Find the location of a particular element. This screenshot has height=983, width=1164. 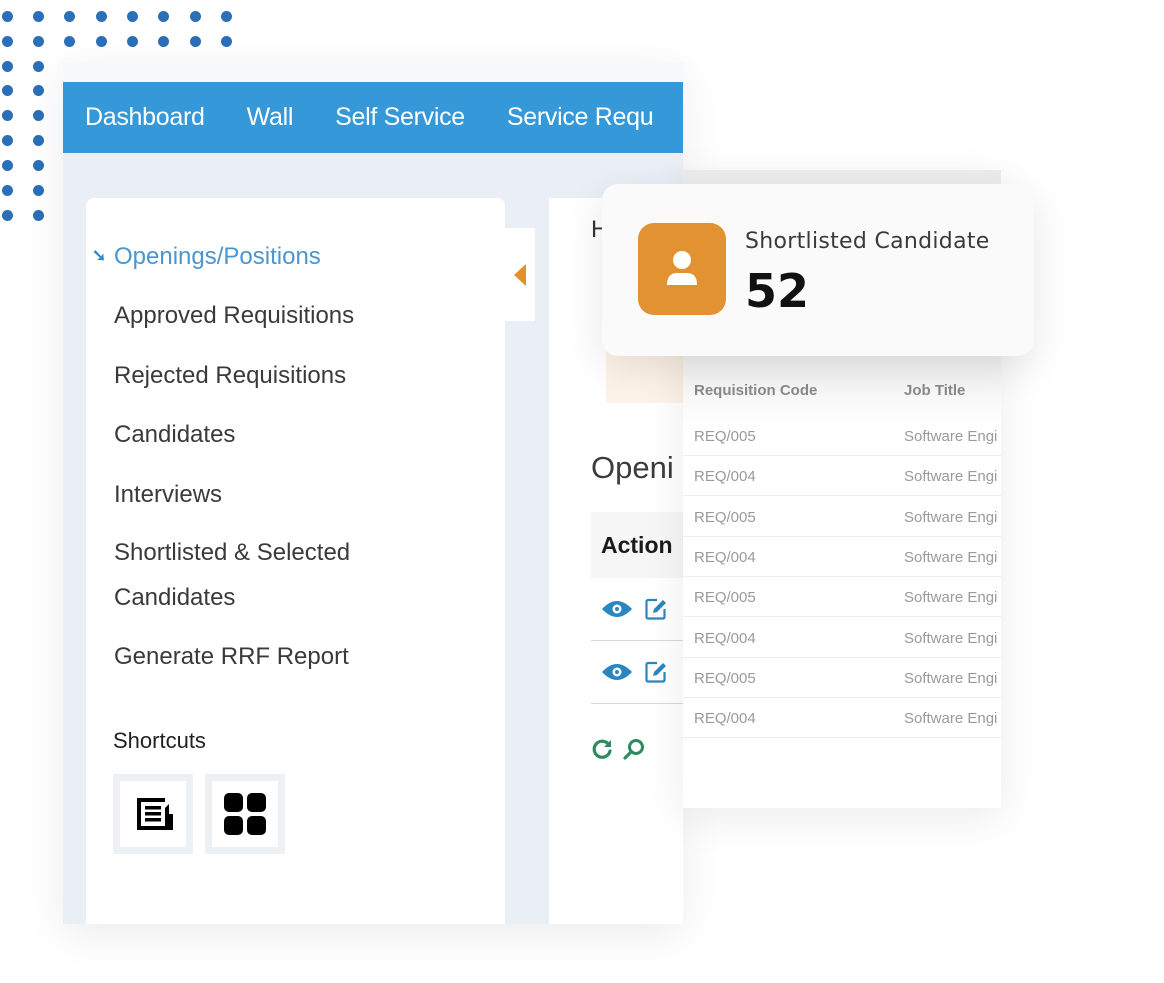

sidebar-item-generate-rrf-report: Generate RRF Report is located at coordinates (231, 656).